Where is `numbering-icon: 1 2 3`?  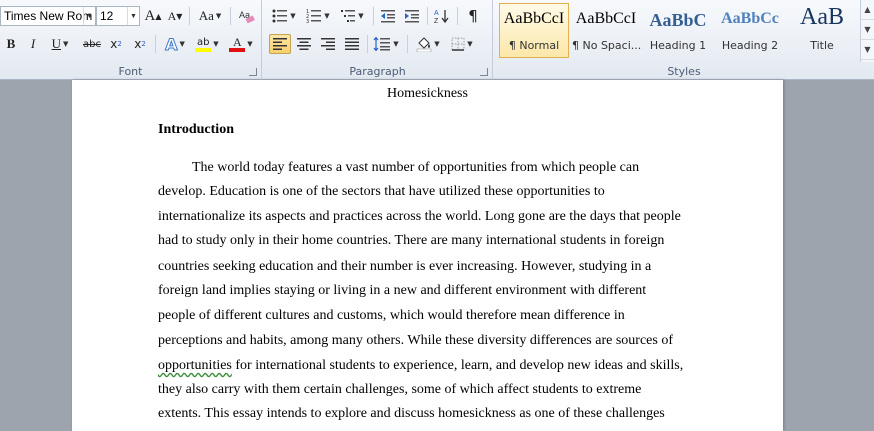
numbering-icon: 1 2 3 is located at coordinates (314, 16).